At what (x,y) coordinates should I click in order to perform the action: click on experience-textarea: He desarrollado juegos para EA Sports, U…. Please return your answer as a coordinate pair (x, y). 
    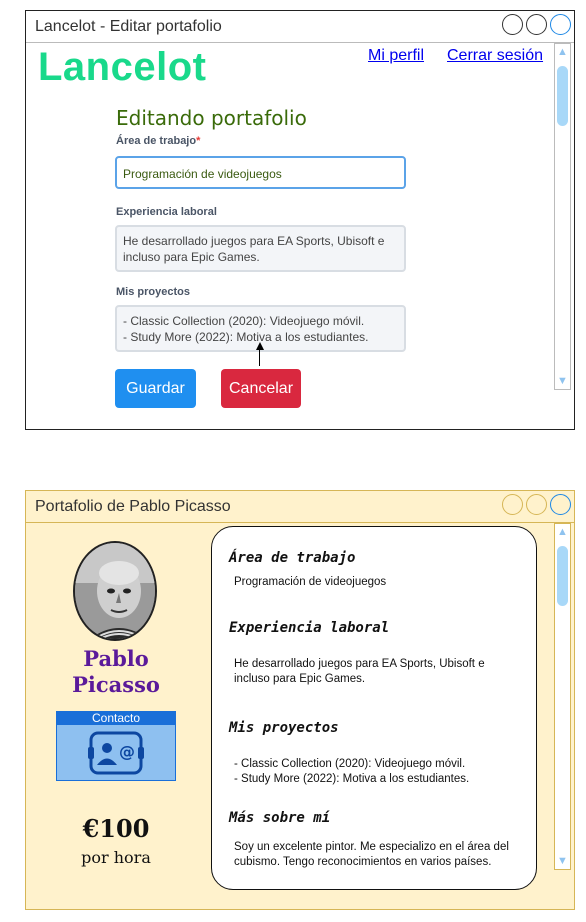
    Looking at the image, I should click on (260, 248).